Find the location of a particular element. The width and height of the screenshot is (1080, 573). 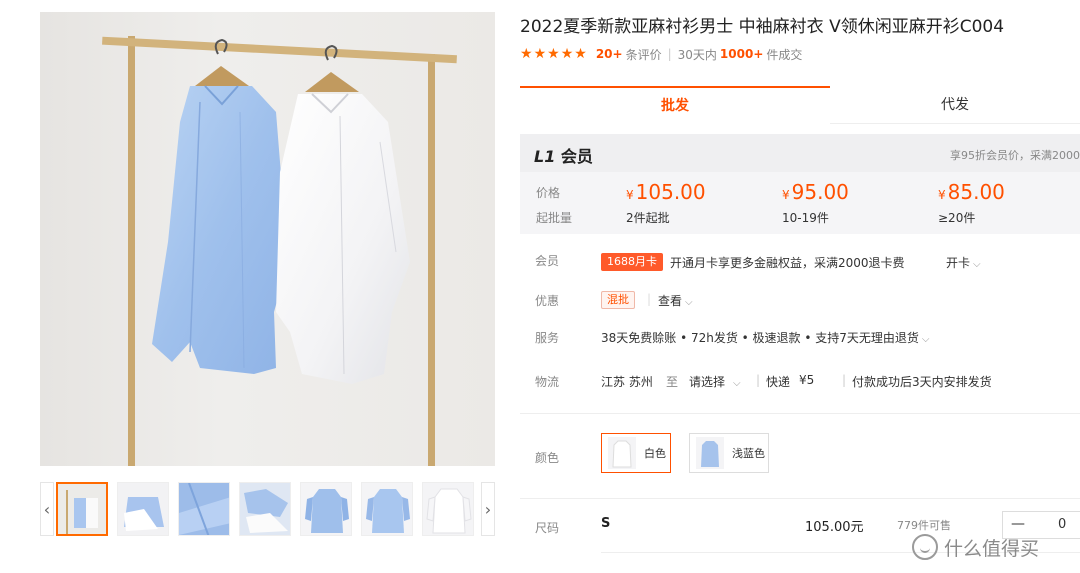

smzdm-logo-icon is located at coordinates (925, 547).